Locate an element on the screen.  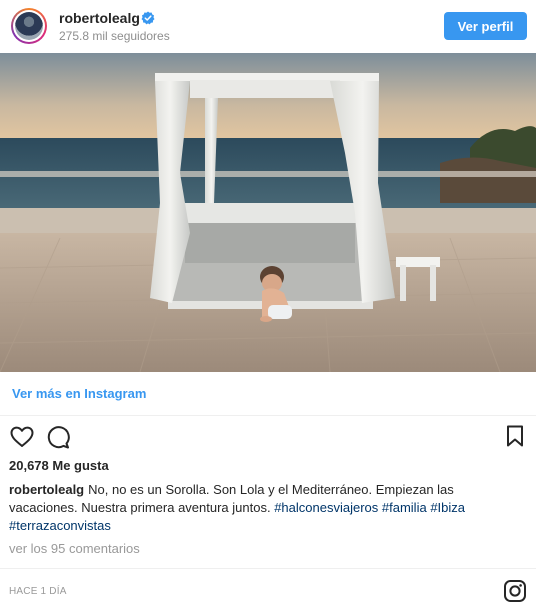
view-more-link: Ver más en Instagram is located at coordinates (79, 393).